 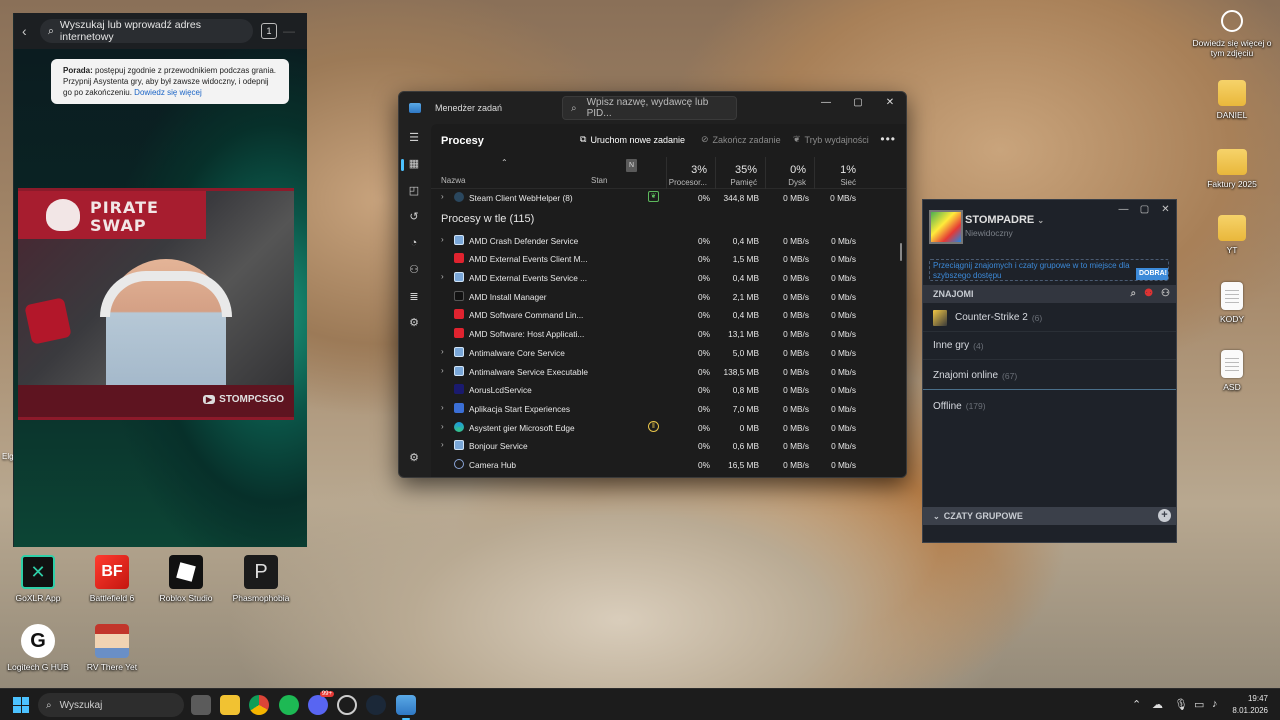 What do you see at coordinates (21, 705) in the screenshot?
I see `windows-start-icon` at bounding box center [21, 705].